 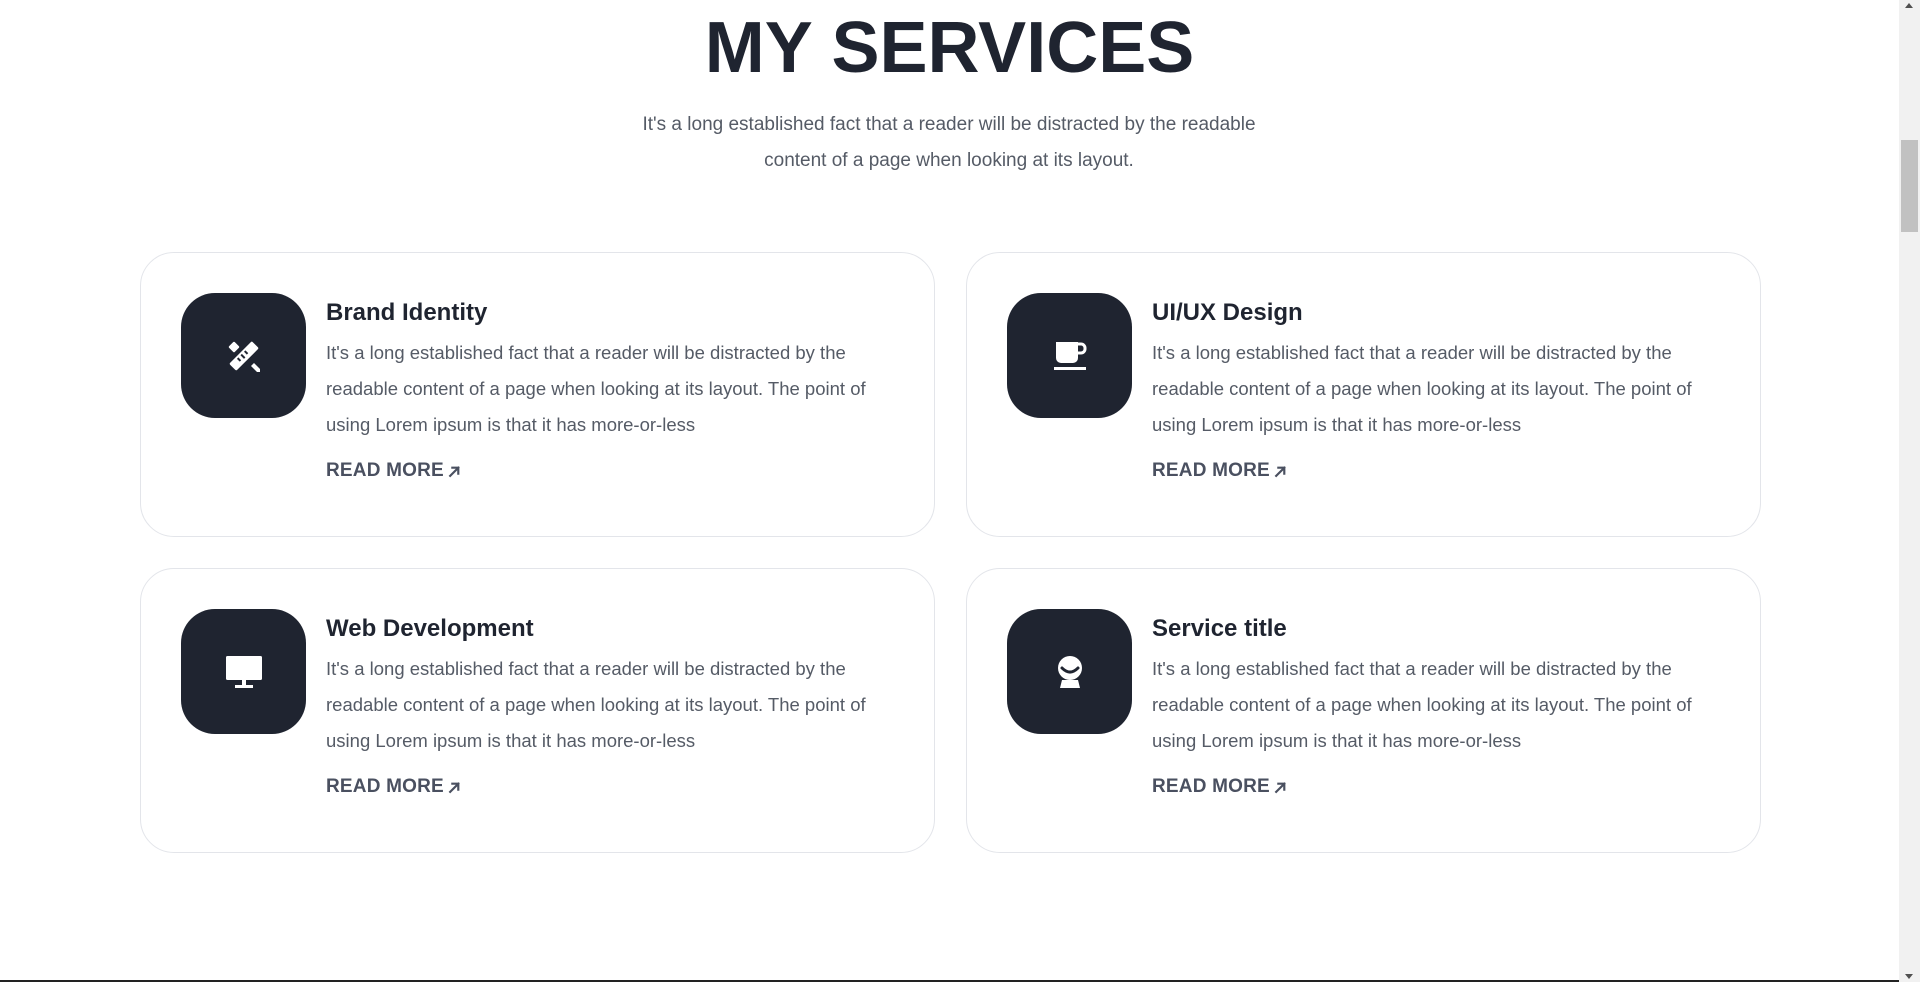 I want to click on ruler-pencil-icon, so click(x=243, y=355).